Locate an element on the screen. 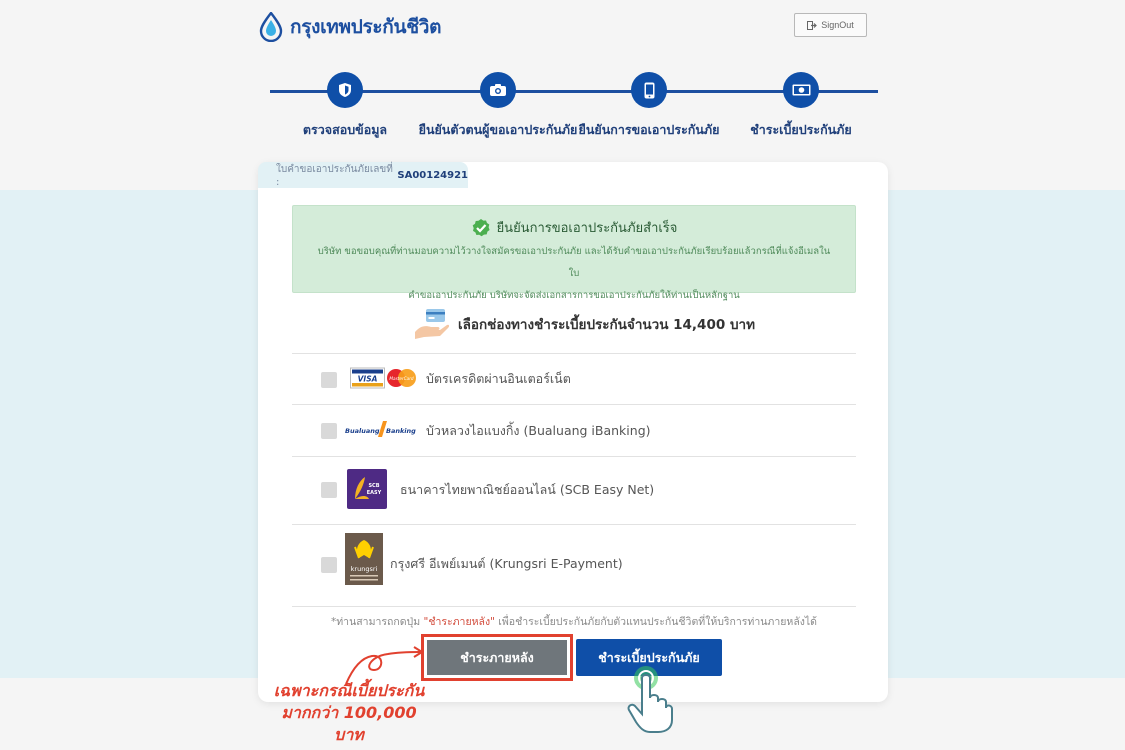 This screenshot has width=1125, height=750. annotation-line-2: มากกว่า 100,000 บาท is located at coordinates (349, 723).